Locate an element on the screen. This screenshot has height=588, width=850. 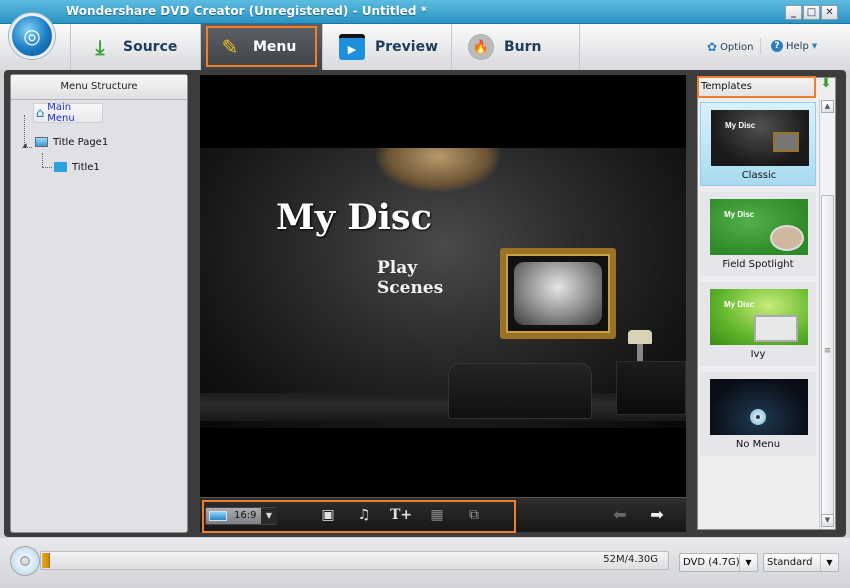
disc-type-value: DVD (4.7G) is located at coordinates (711, 562).